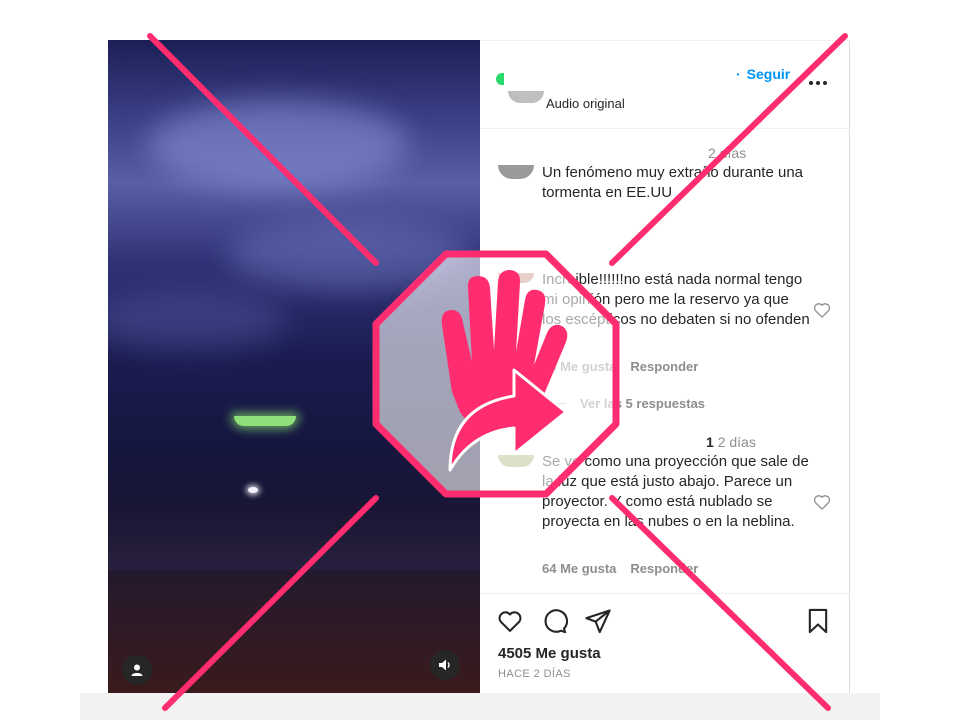  I want to click on comment-time: 1 2 días, so click(731, 442).